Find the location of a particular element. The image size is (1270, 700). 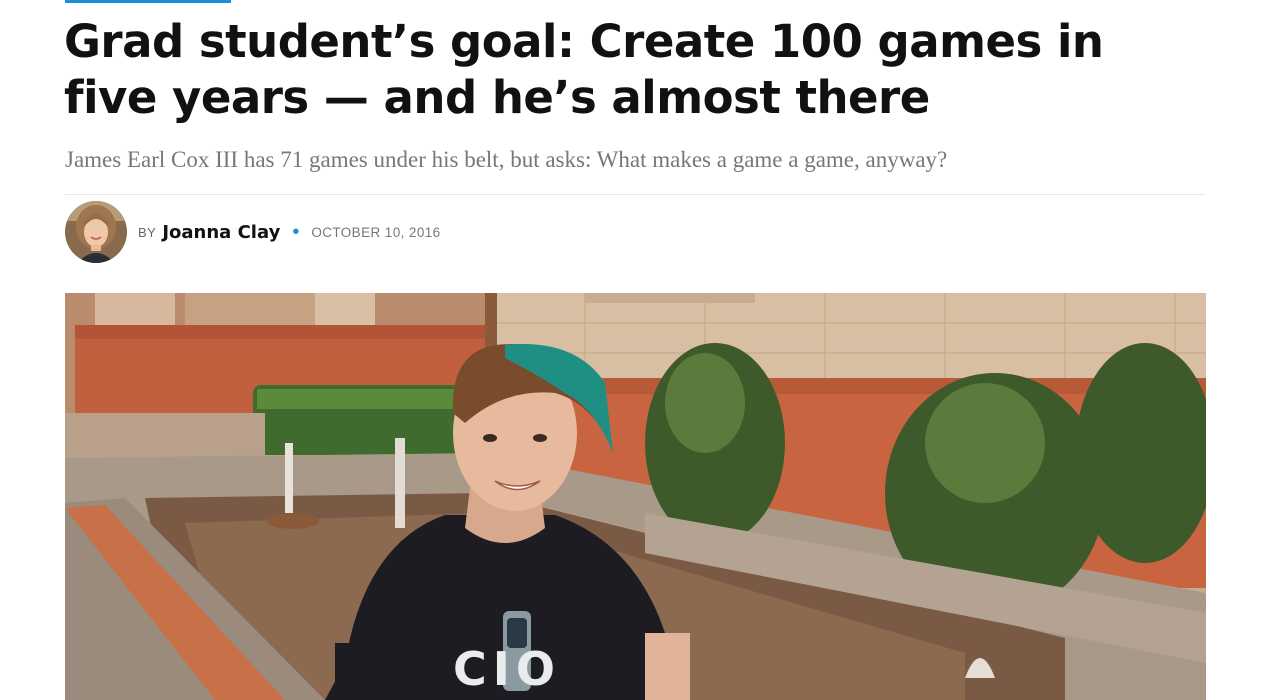

byline-prefix: BY is located at coordinates (147, 232).